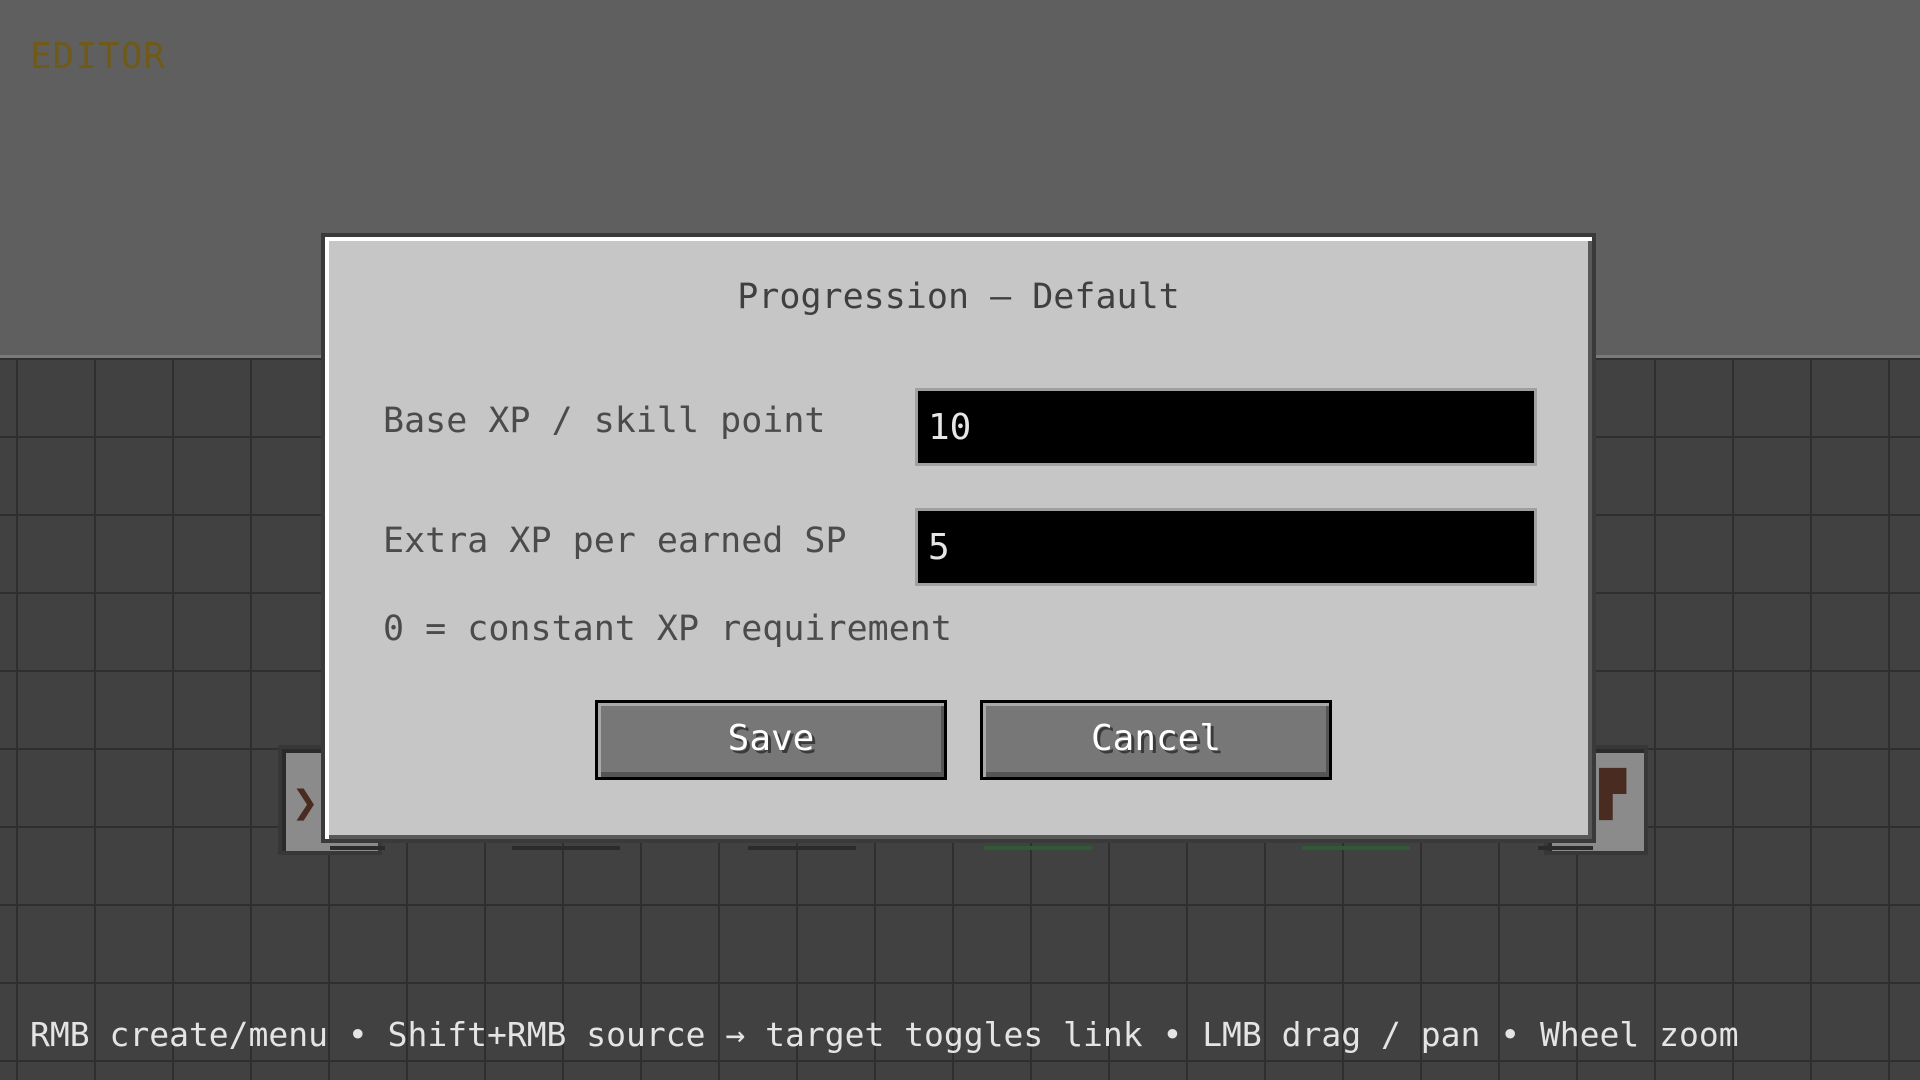  Describe the element at coordinates (958, 297) in the screenshot. I see `dialog-title: Progression — Default` at that location.